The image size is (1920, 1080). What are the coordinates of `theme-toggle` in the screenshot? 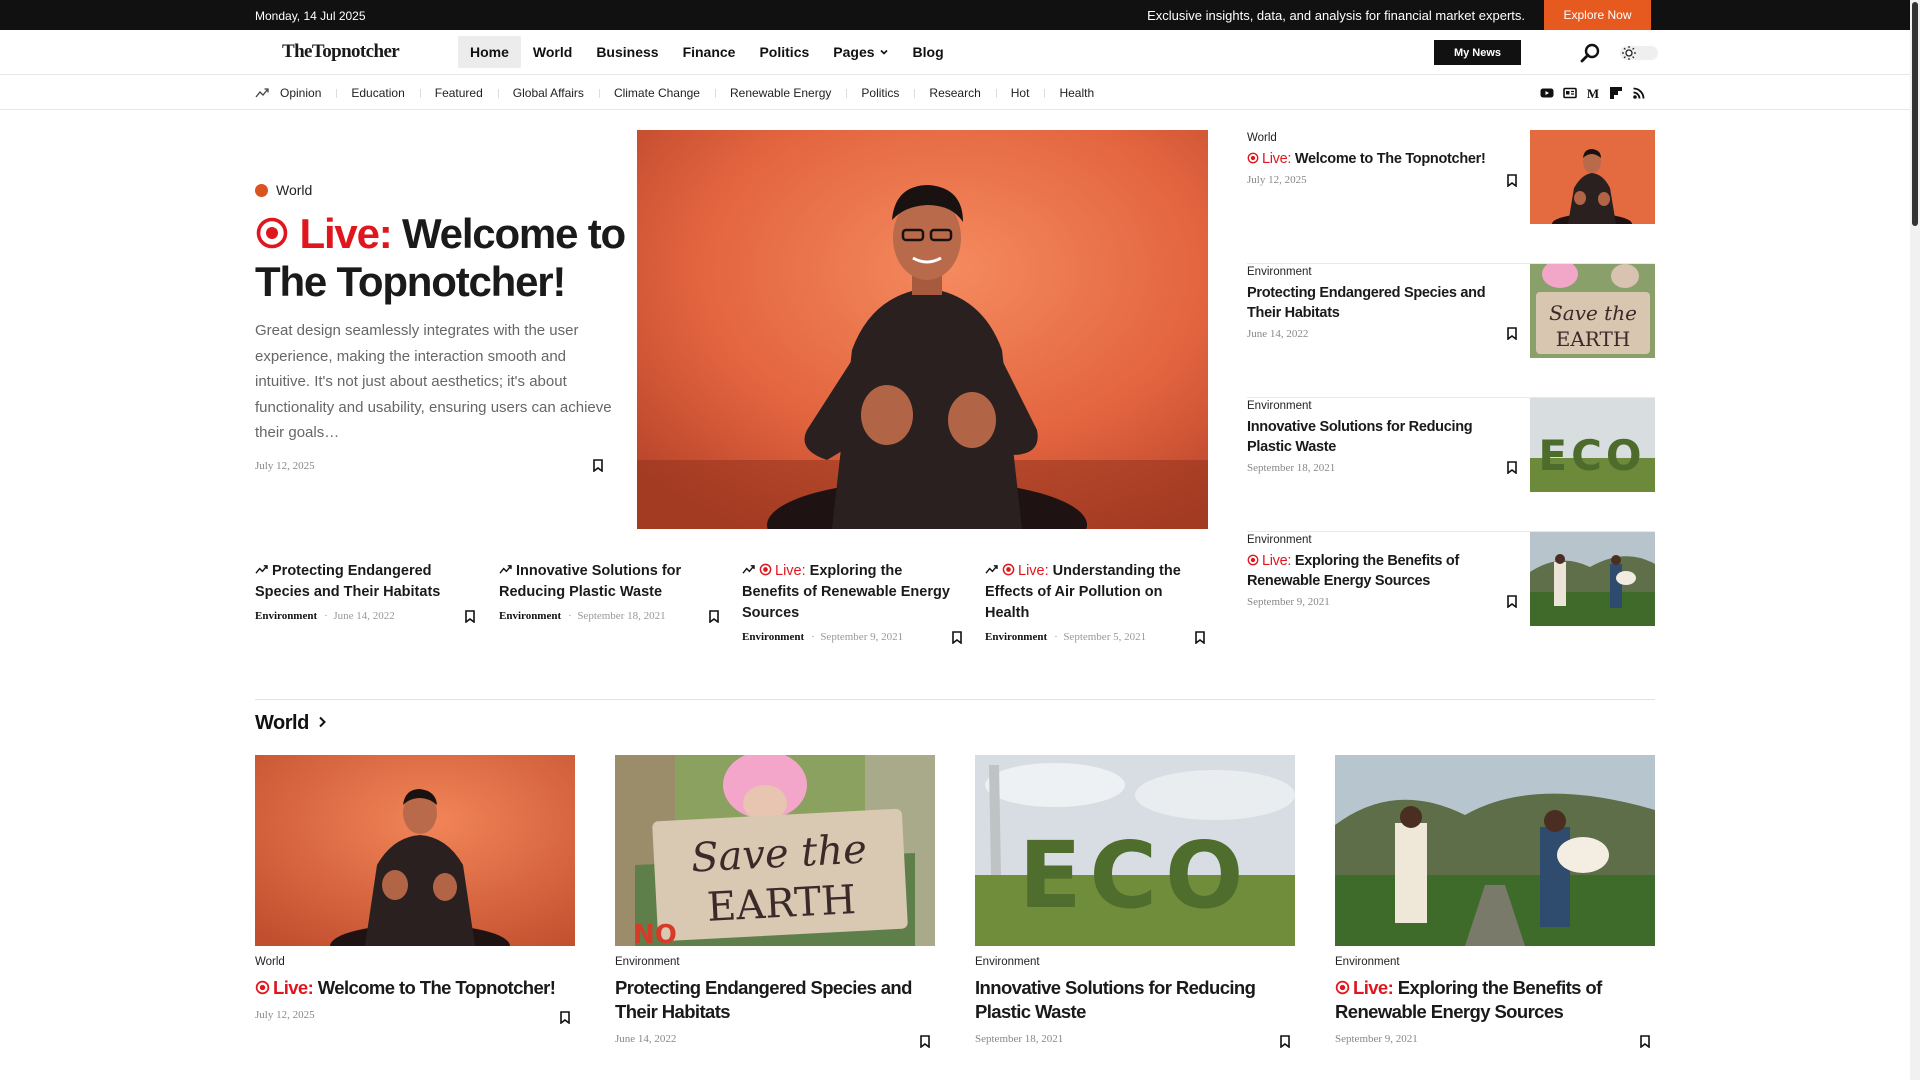 It's located at (1639, 53).